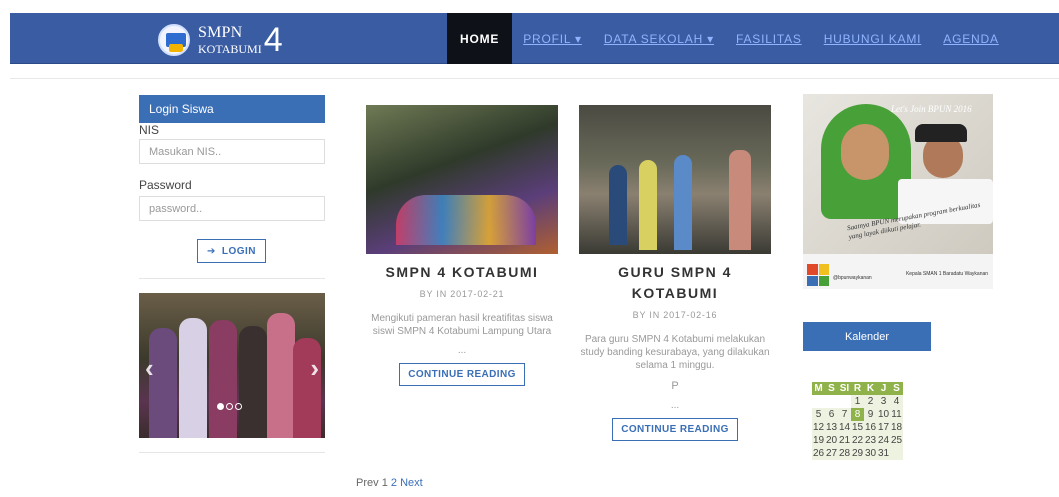 Image resolution: width=1059 pixels, height=497 pixels. Describe the element at coordinates (675, 315) in the screenshot. I see `post-meta: BY IN 2017-02-16` at that location.